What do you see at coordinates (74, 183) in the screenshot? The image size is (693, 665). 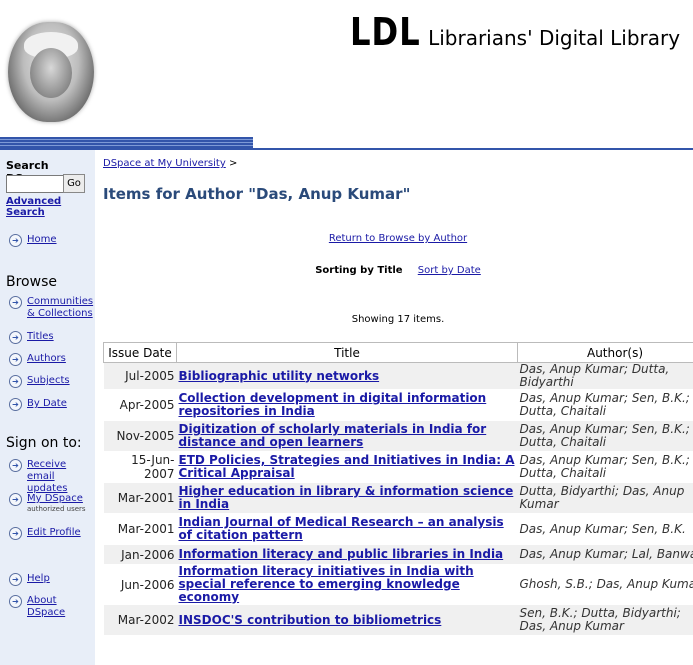 I see `go-button: Go` at bounding box center [74, 183].